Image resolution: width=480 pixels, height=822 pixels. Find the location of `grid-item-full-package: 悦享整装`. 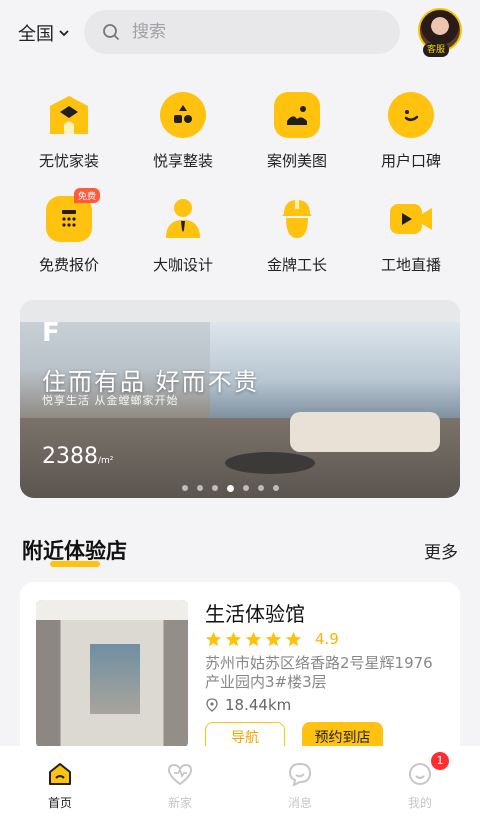

grid-item-full-package: 悦享整装 is located at coordinates (183, 134).